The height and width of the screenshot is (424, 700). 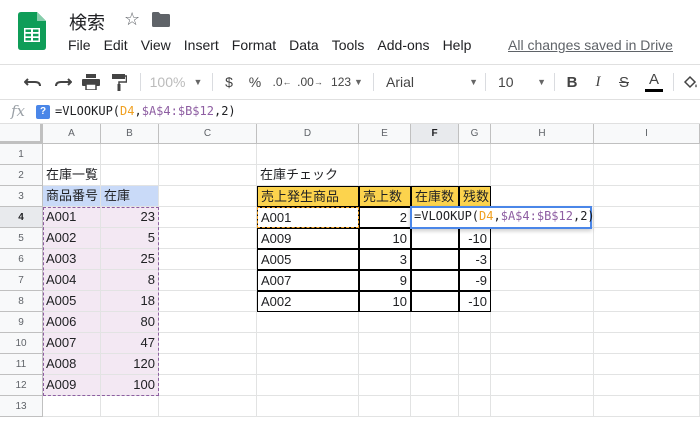 What do you see at coordinates (21, 175) in the screenshot?
I see `row-header-2: 2` at bounding box center [21, 175].